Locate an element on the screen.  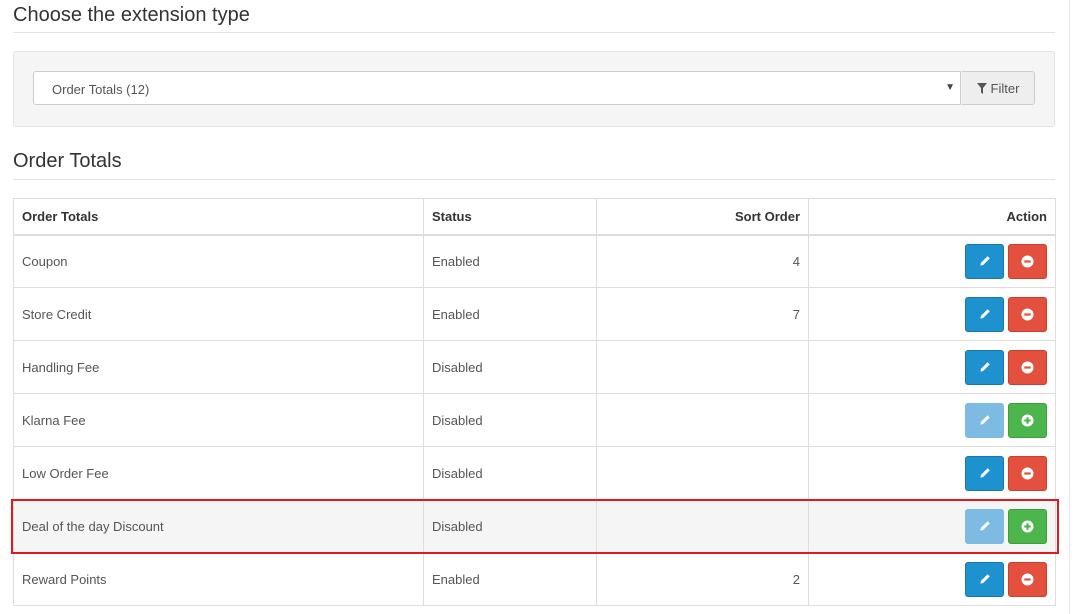
extension-name: Coupon is located at coordinates (218, 261).